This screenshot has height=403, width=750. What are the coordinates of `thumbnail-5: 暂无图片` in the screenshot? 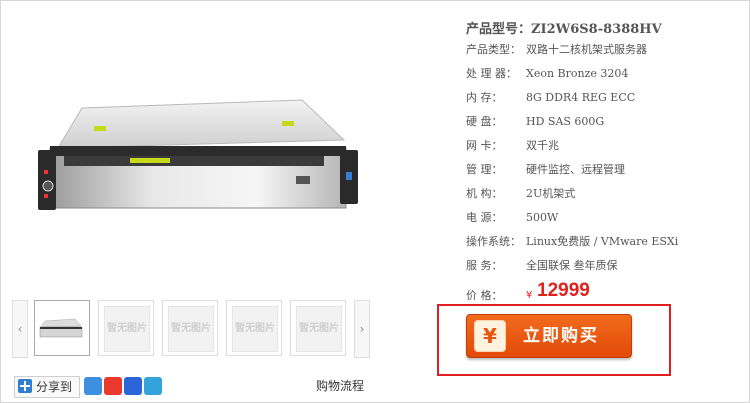 It's located at (318, 328).